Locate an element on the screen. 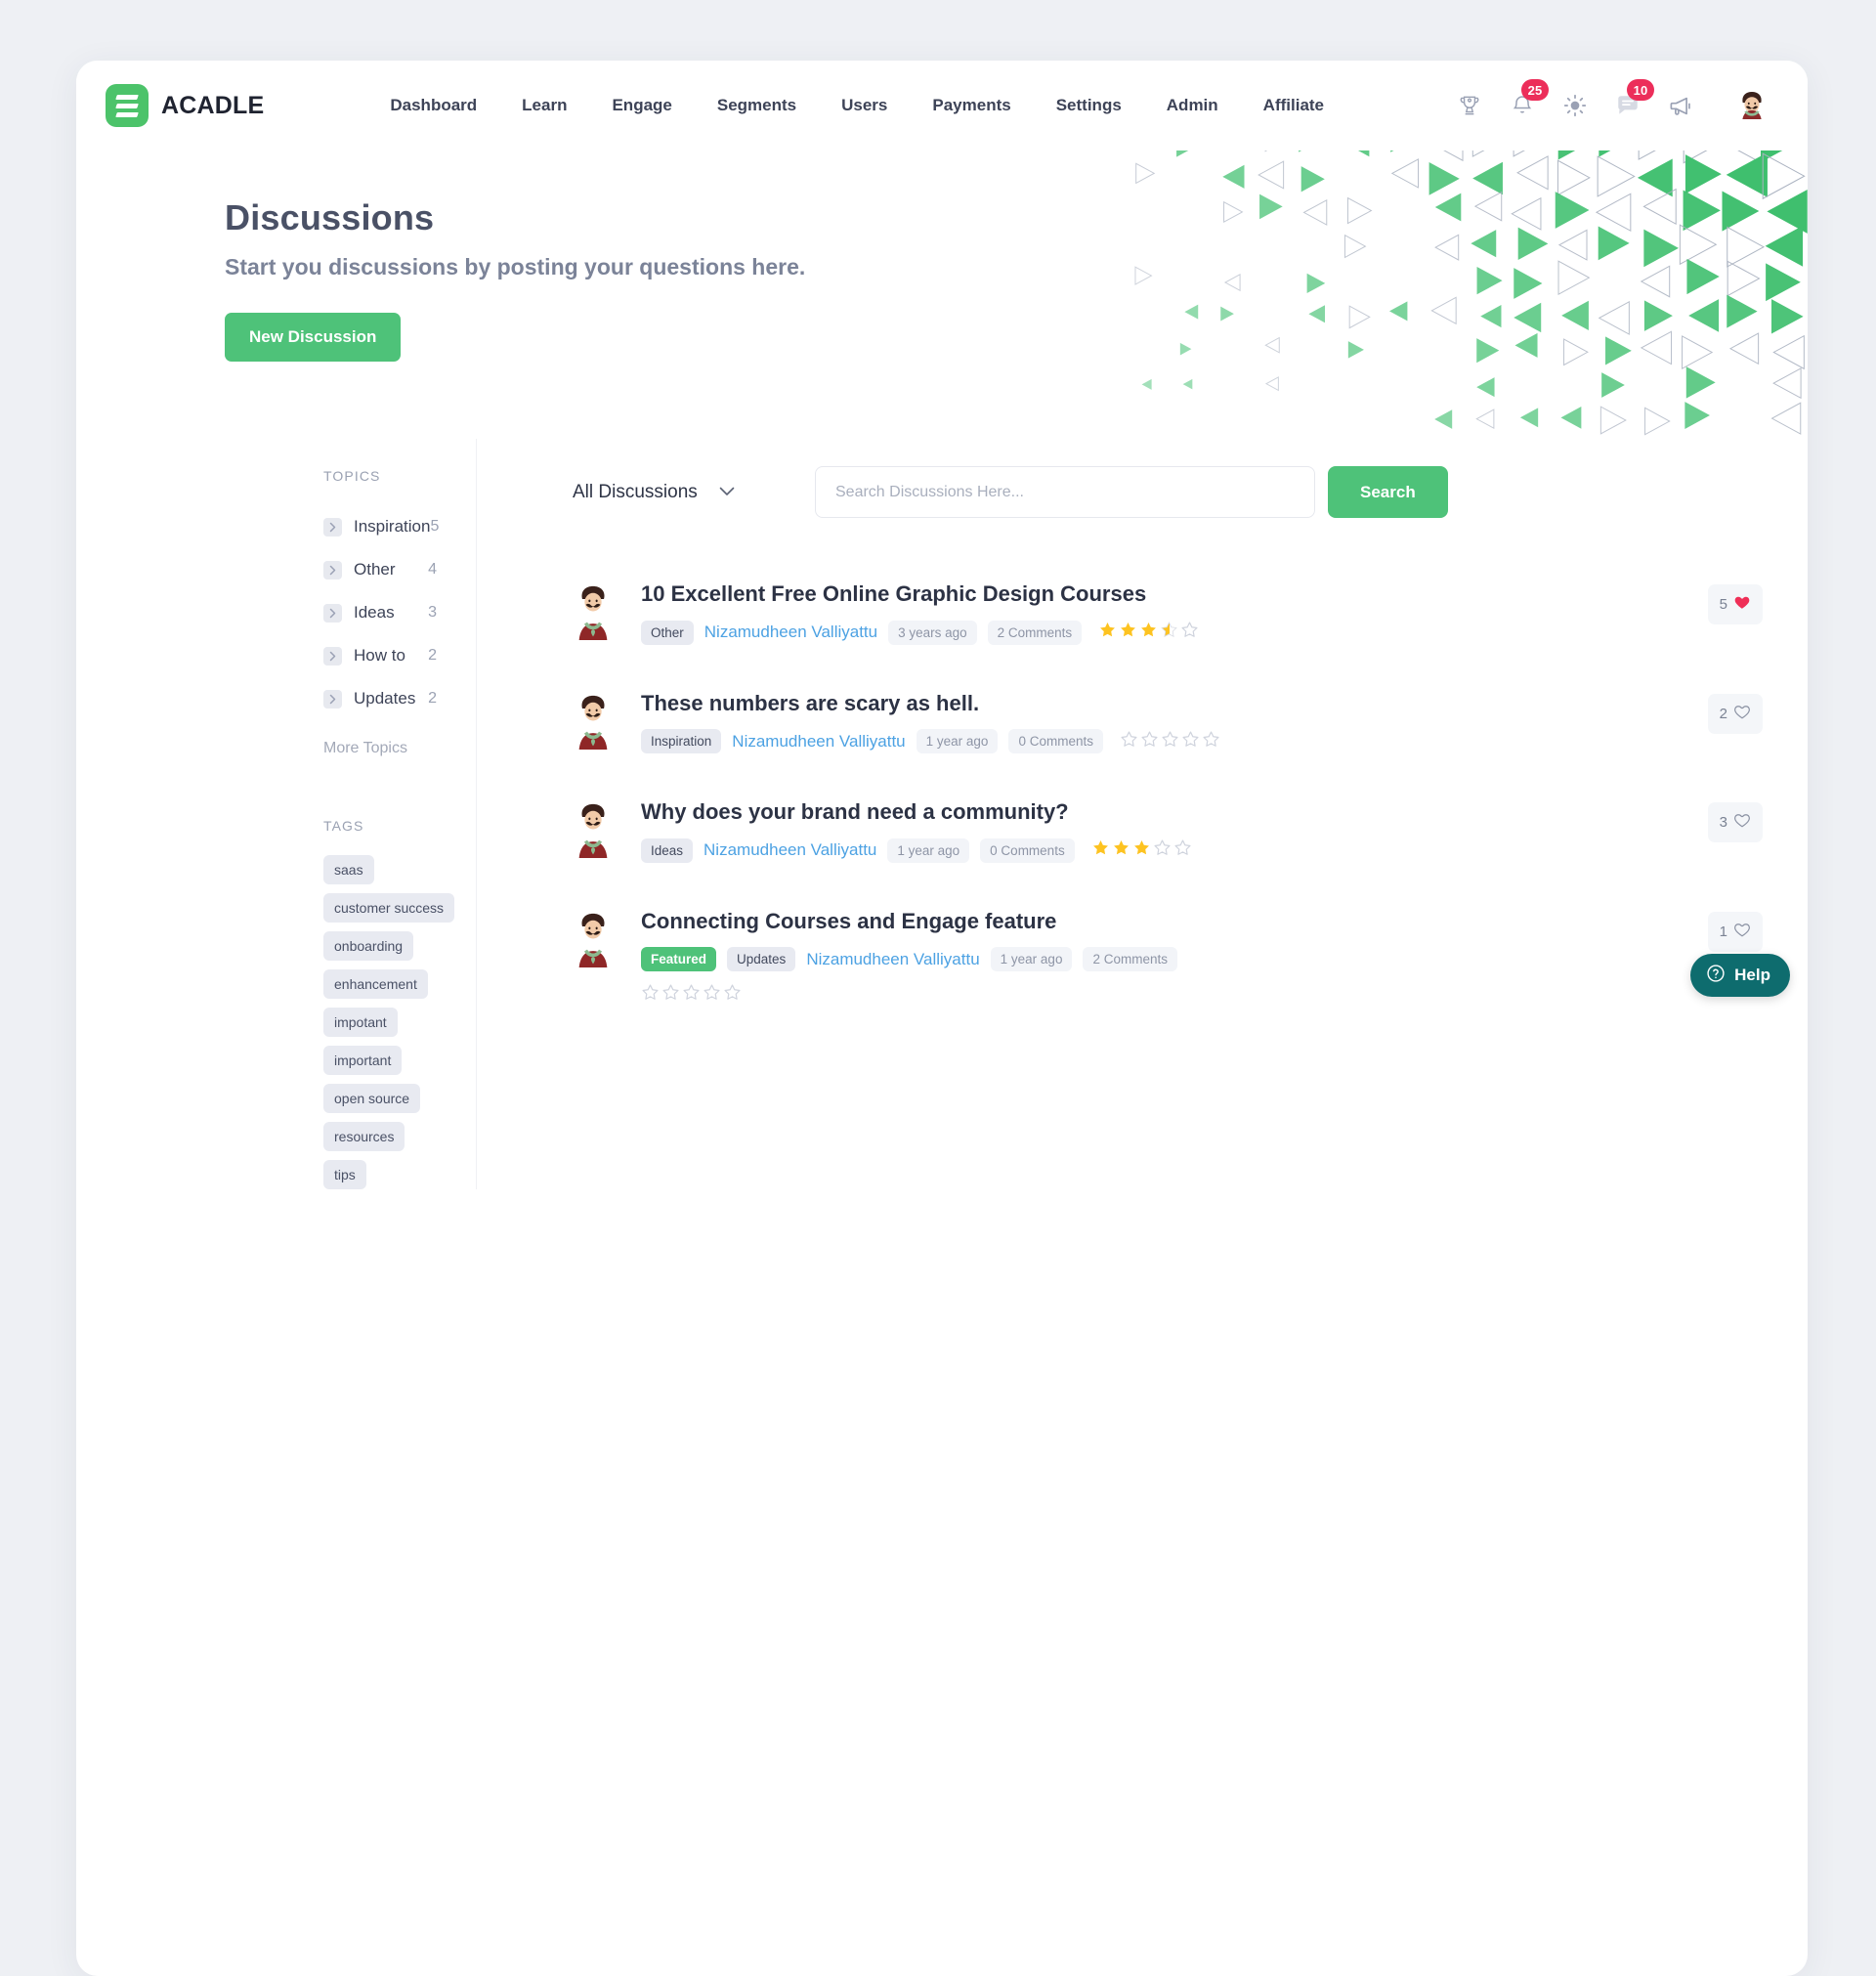  nav-item-learn: Learn is located at coordinates (544, 106).